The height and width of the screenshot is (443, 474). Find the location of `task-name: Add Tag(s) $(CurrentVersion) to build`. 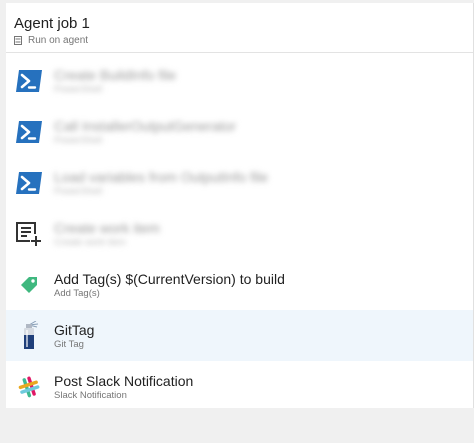

task-name: Add Tag(s) $(CurrentVersion) to build is located at coordinates (169, 278).